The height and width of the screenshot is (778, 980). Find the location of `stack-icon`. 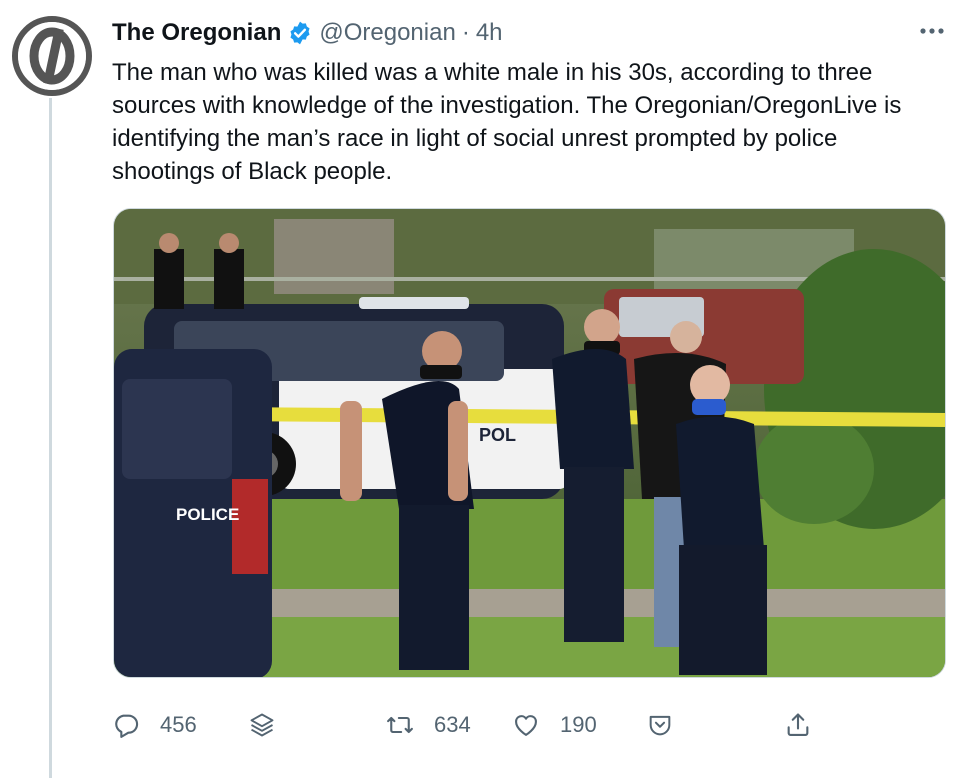

stack-icon is located at coordinates (262, 725).